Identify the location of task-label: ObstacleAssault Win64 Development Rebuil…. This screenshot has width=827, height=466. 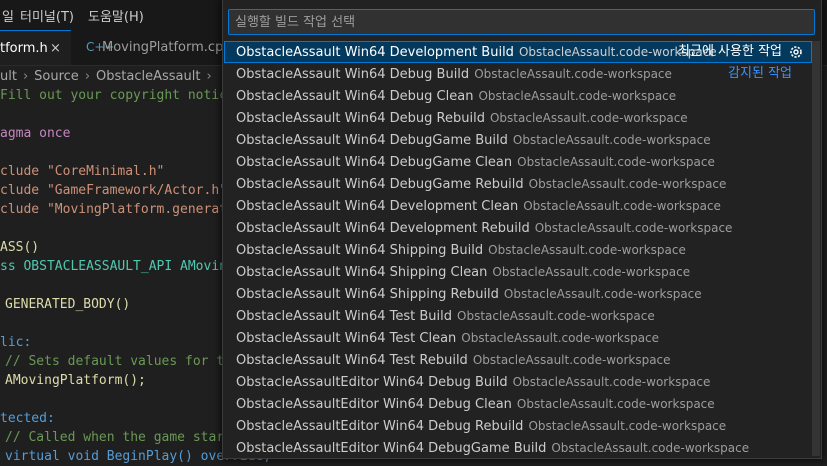
(383, 228).